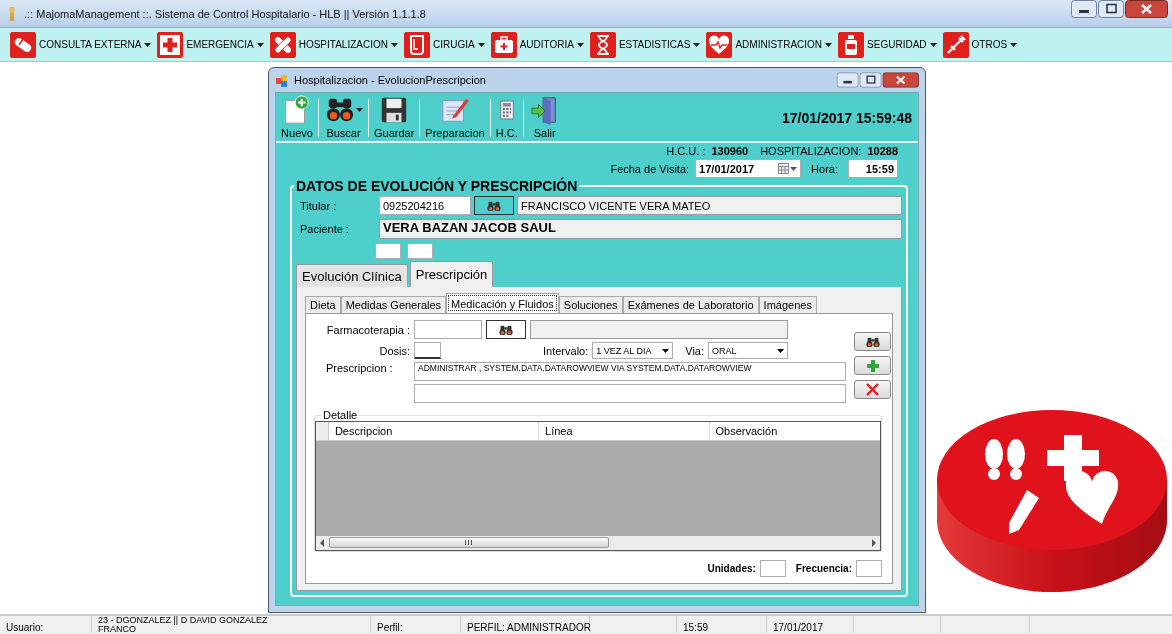  What do you see at coordinates (650, 168) in the screenshot?
I see `visit-date-label: Fecha de Visita:` at bounding box center [650, 168].